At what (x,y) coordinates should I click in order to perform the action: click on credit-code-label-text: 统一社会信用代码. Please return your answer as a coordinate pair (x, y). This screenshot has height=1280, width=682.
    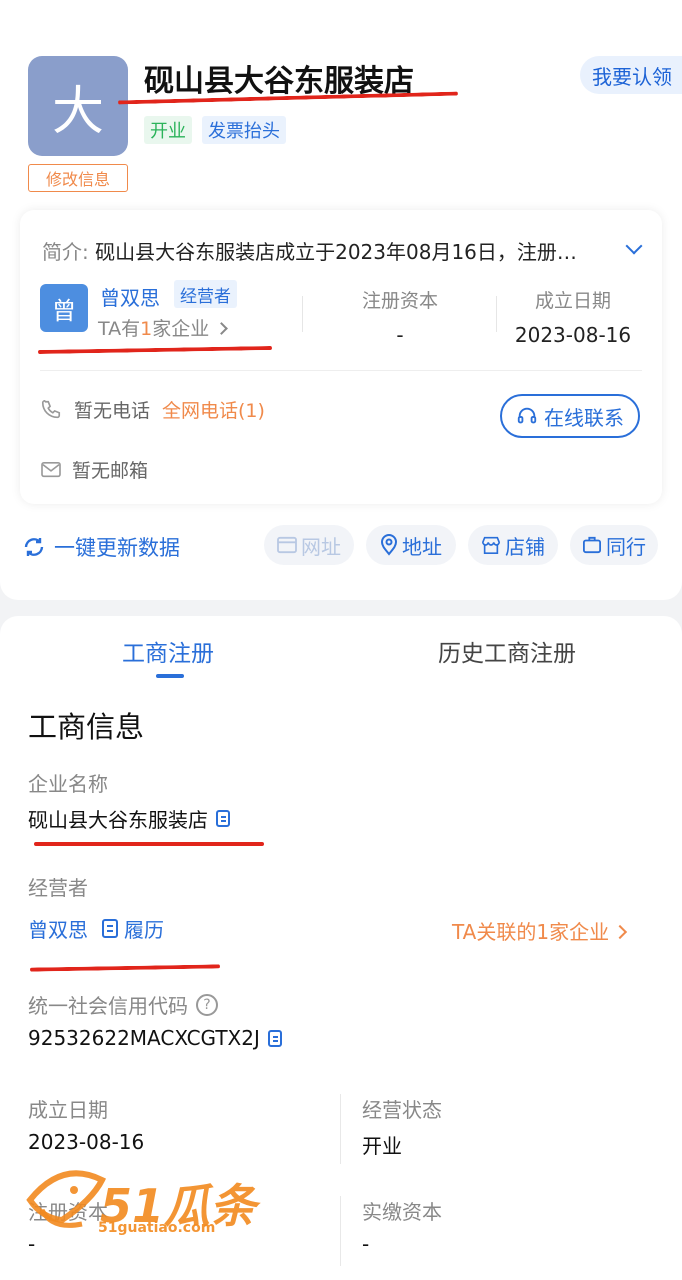
    Looking at the image, I should click on (108, 1006).